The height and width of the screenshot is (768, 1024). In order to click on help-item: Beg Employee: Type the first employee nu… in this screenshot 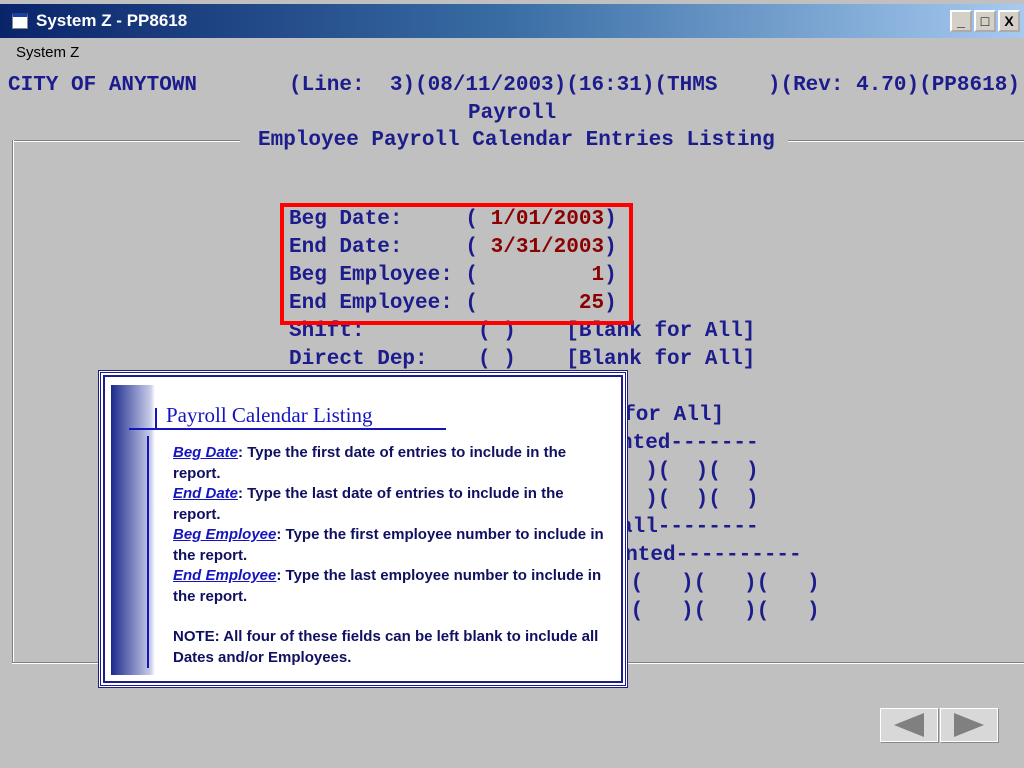, I will do `click(393, 545)`.